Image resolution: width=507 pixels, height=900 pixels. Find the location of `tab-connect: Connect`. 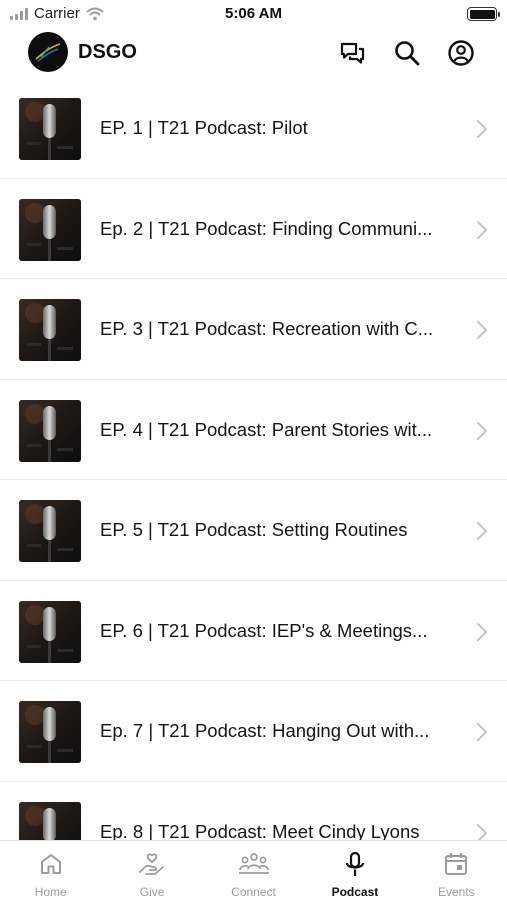

tab-connect: Connect is located at coordinates (253, 870).